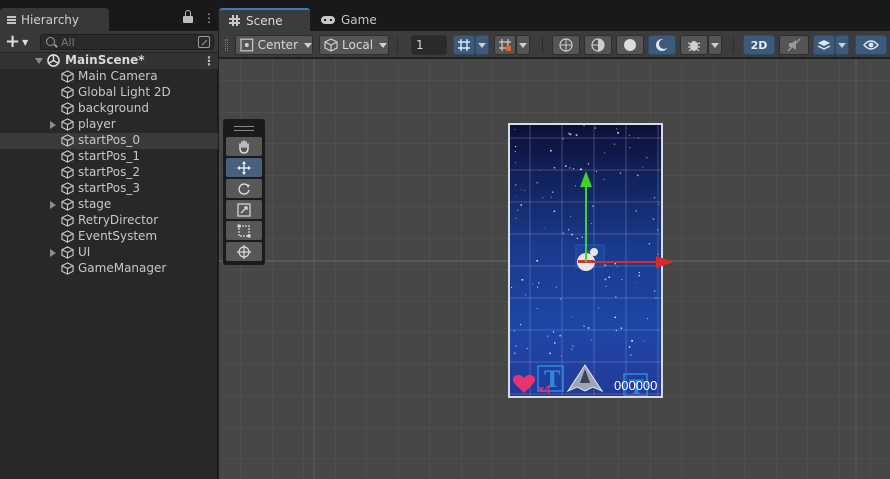 This screenshot has width=890, height=479. I want to click on draw-mode-toggle, so click(566, 45).